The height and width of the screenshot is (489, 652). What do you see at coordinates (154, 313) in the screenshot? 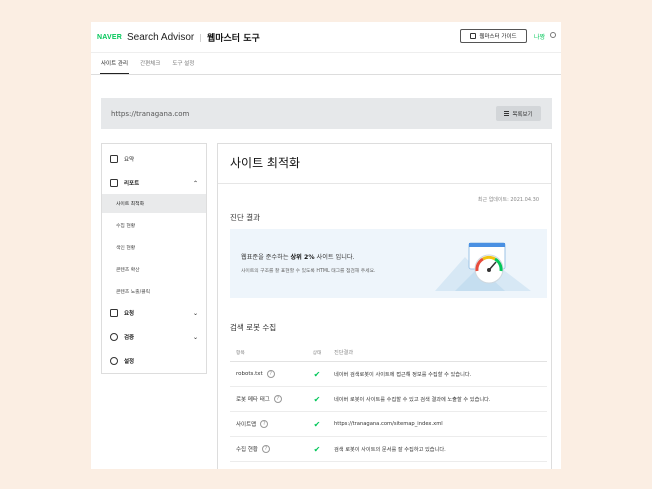
I see `sidebar-item-request: 요청 ⌄` at bounding box center [154, 313].